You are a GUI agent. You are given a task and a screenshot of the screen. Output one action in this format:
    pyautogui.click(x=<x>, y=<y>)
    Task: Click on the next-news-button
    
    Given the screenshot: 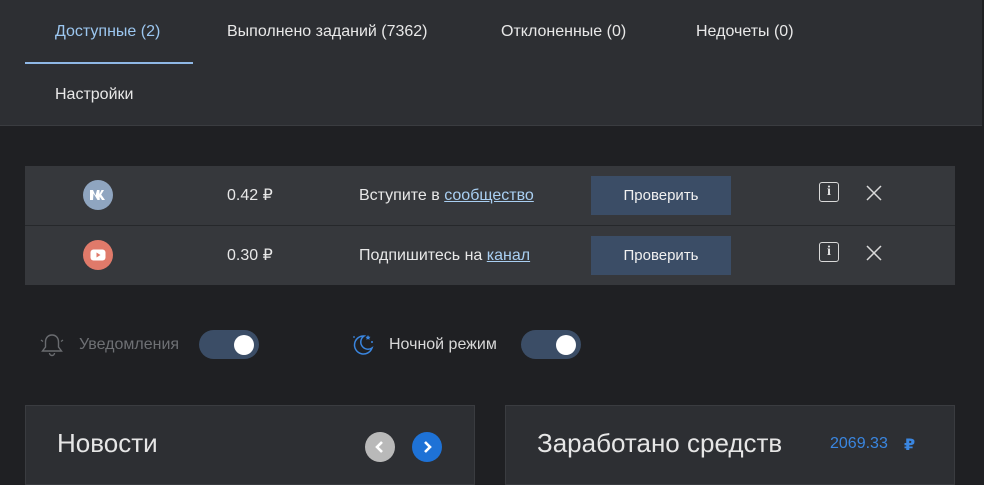 What is the action you would take?
    pyautogui.click(x=427, y=447)
    